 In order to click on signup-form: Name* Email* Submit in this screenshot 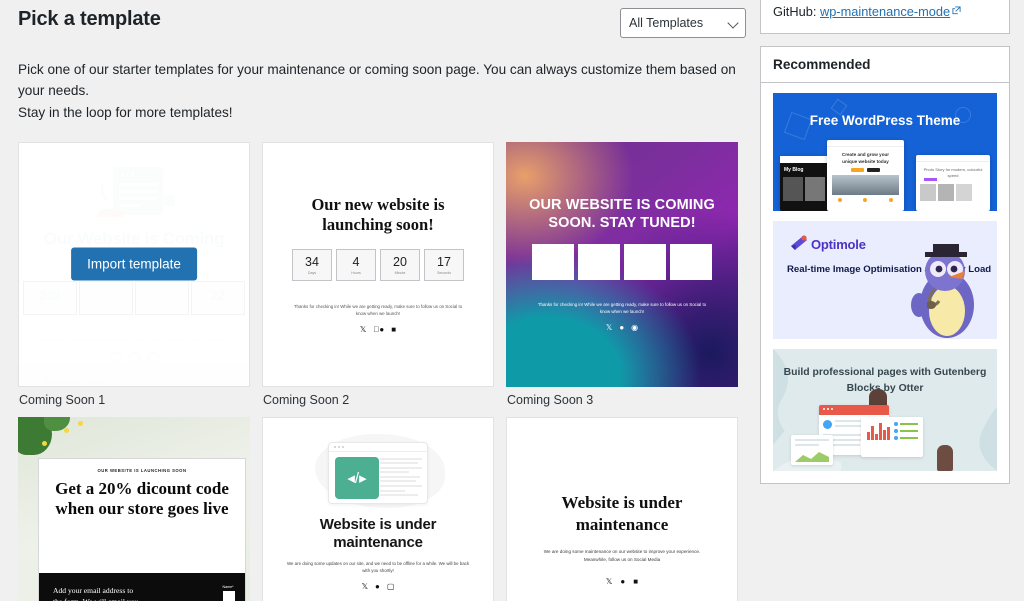, I will do `click(228, 592)`.